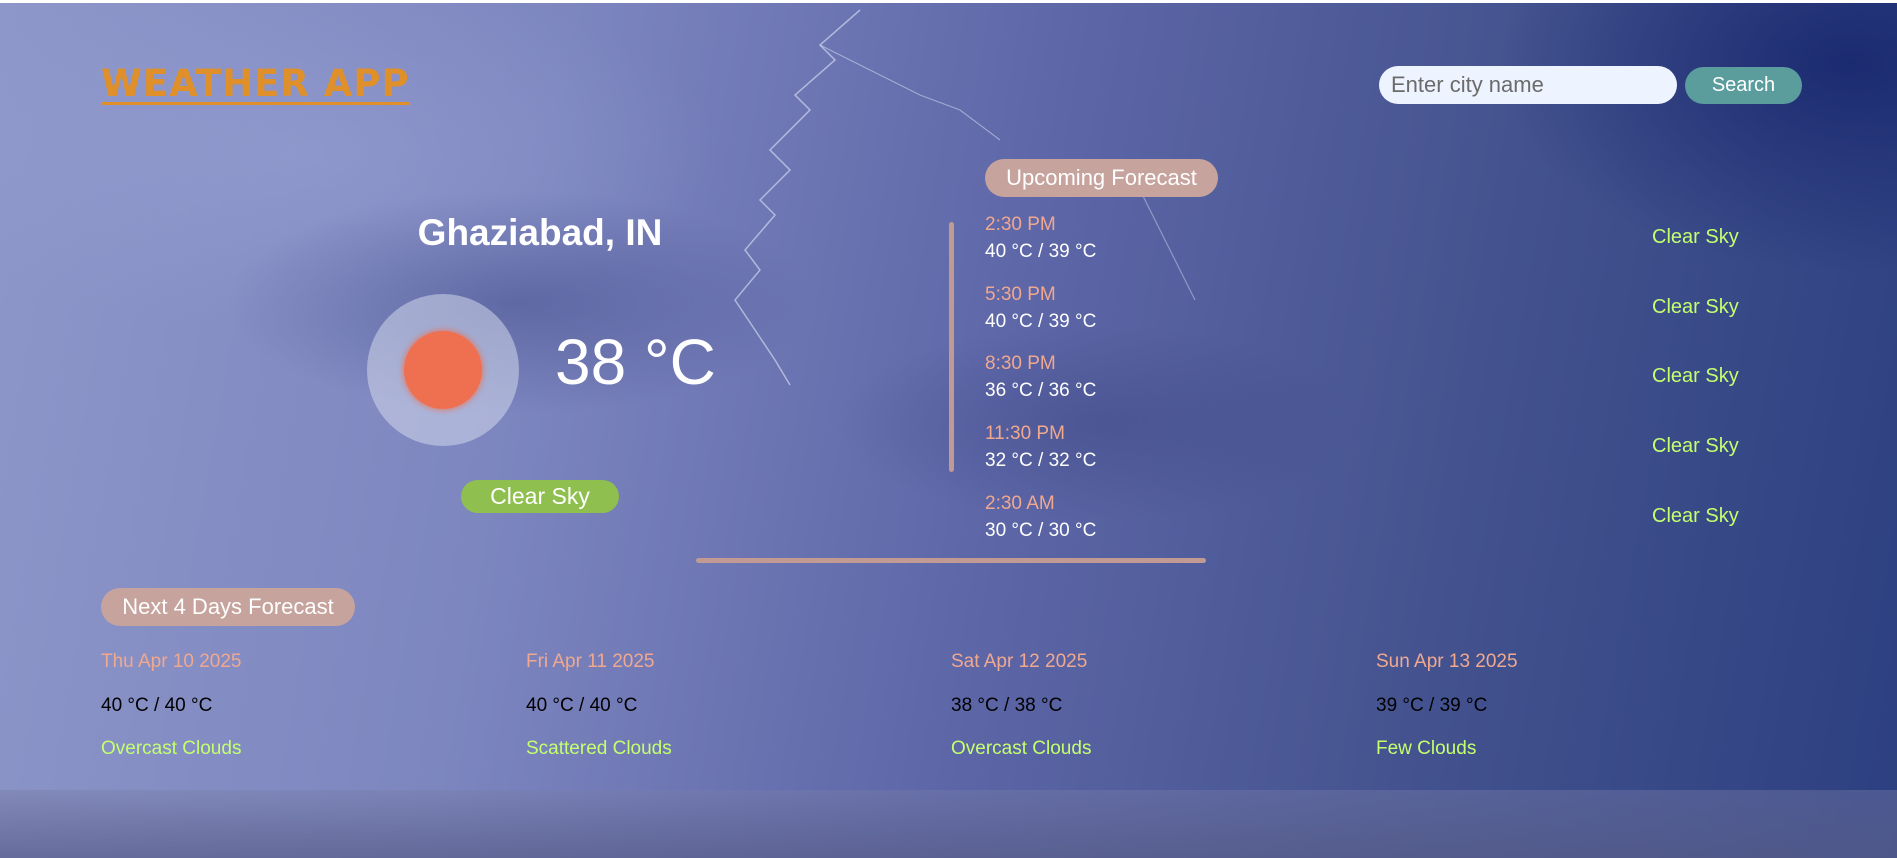 Image resolution: width=1897 pixels, height=858 pixels. I want to click on horizontal-divider, so click(951, 560).